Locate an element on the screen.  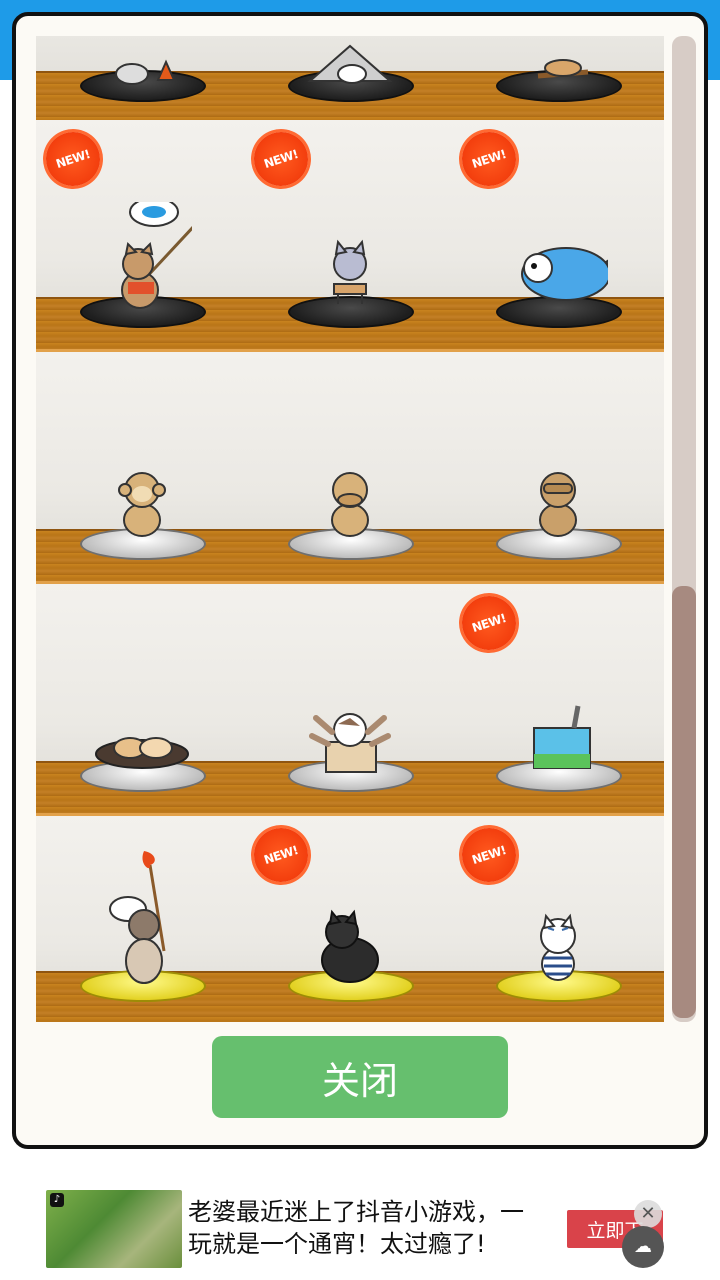
cat-slot-cat-in-tent is located at coordinates (350, 81).